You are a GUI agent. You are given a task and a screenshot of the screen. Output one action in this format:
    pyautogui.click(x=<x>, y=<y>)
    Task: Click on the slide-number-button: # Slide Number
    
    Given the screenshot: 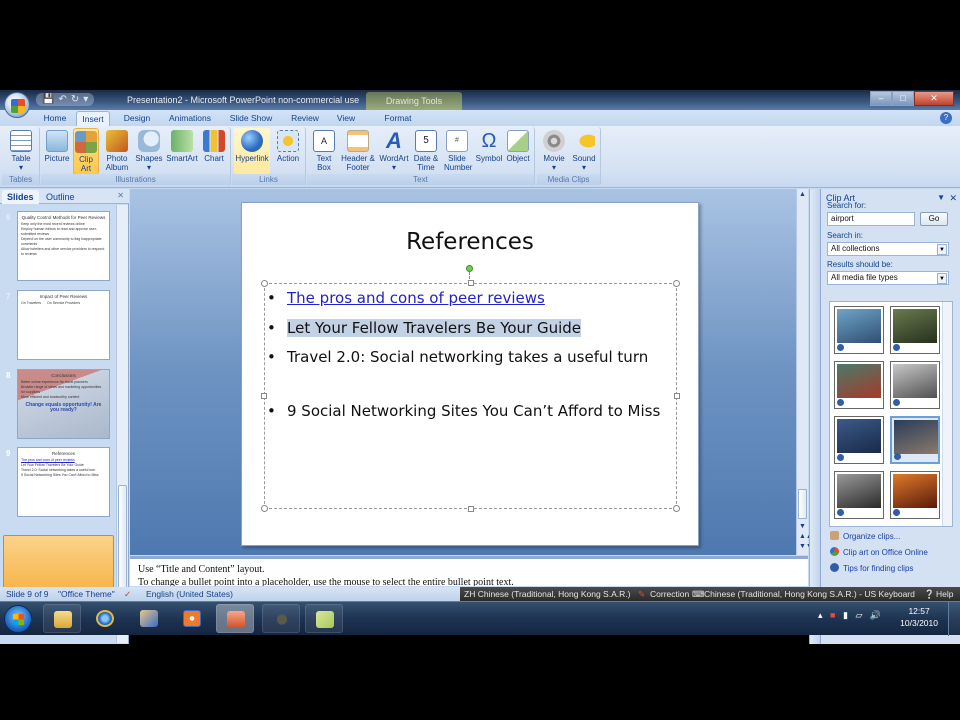 What is the action you would take?
    pyautogui.click(x=457, y=151)
    